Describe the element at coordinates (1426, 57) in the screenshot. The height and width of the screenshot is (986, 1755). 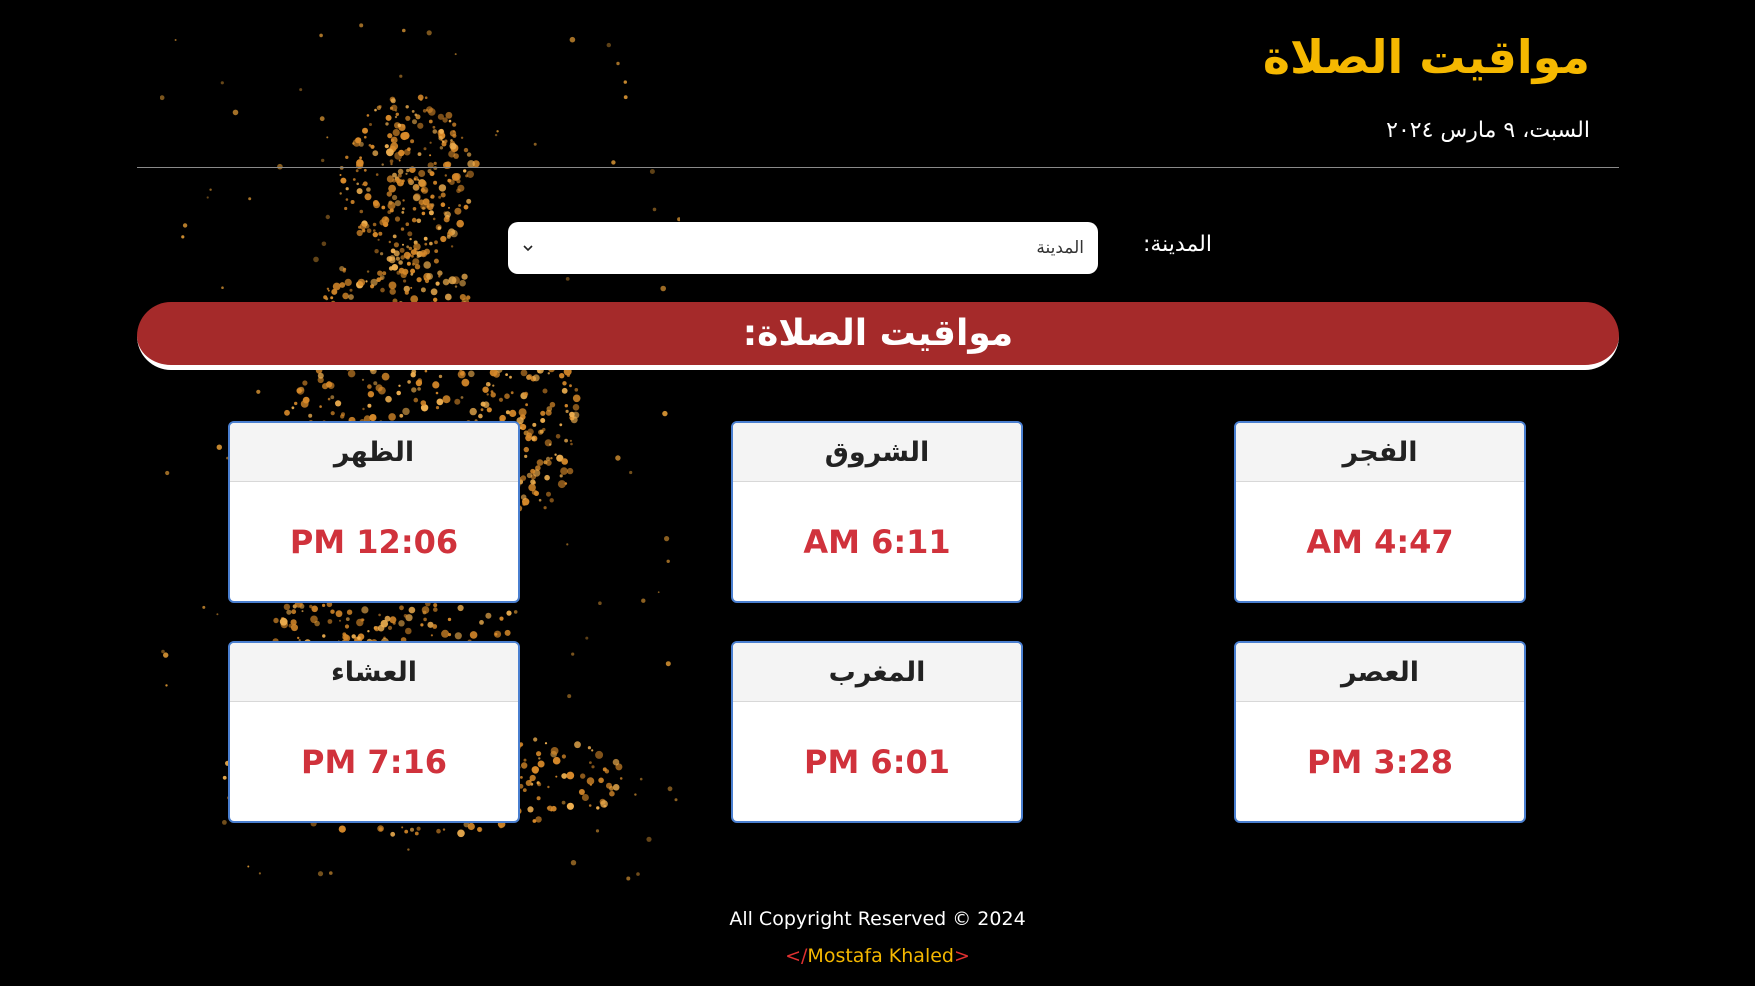
I see `page-title: مواقيت الصلاة` at that location.